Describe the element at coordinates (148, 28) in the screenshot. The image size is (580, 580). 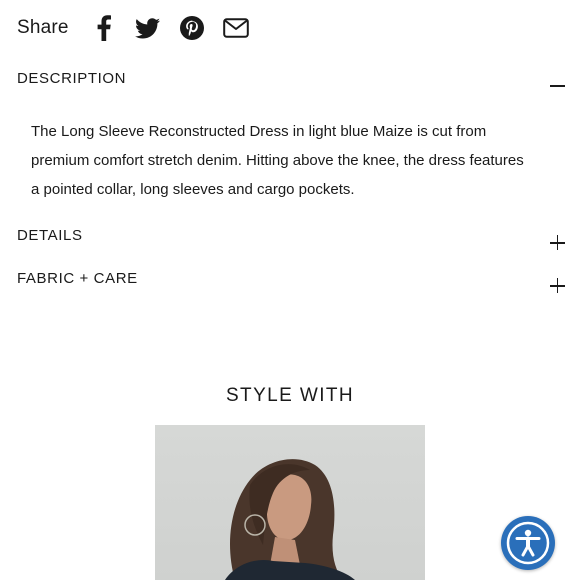
I see `twitter-icon` at that location.